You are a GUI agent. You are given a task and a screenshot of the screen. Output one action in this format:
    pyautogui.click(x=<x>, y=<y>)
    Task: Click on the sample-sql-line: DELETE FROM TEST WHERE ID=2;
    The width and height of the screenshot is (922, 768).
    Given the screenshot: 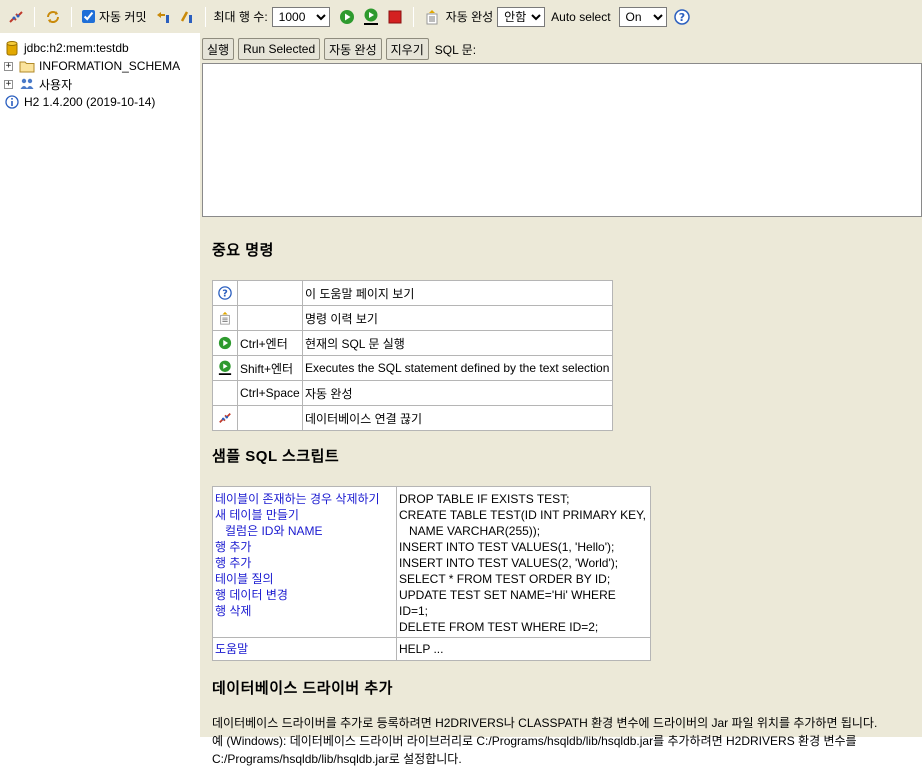 What is the action you would take?
    pyautogui.click(x=499, y=627)
    